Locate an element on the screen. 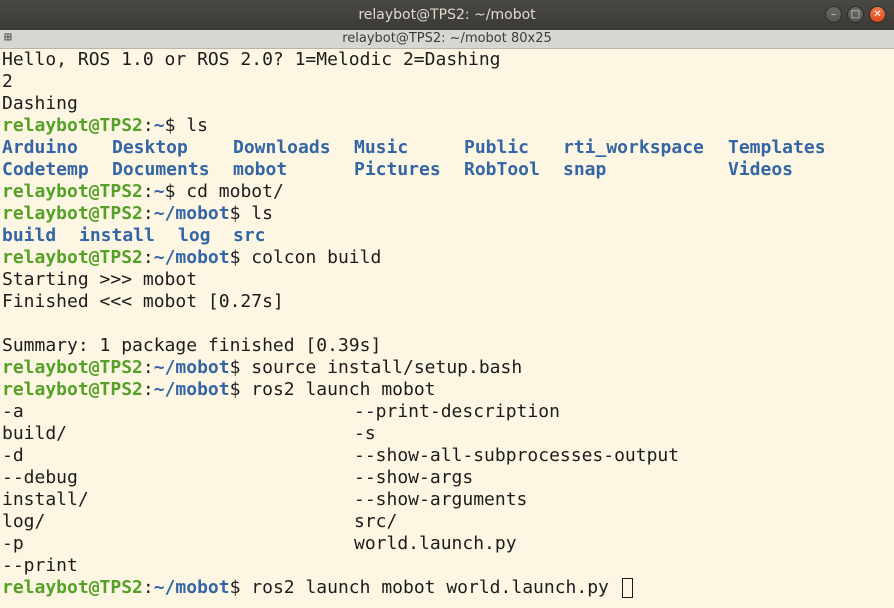  window-title: relaybot@TPS2: ~/mobot is located at coordinates (447, 15).